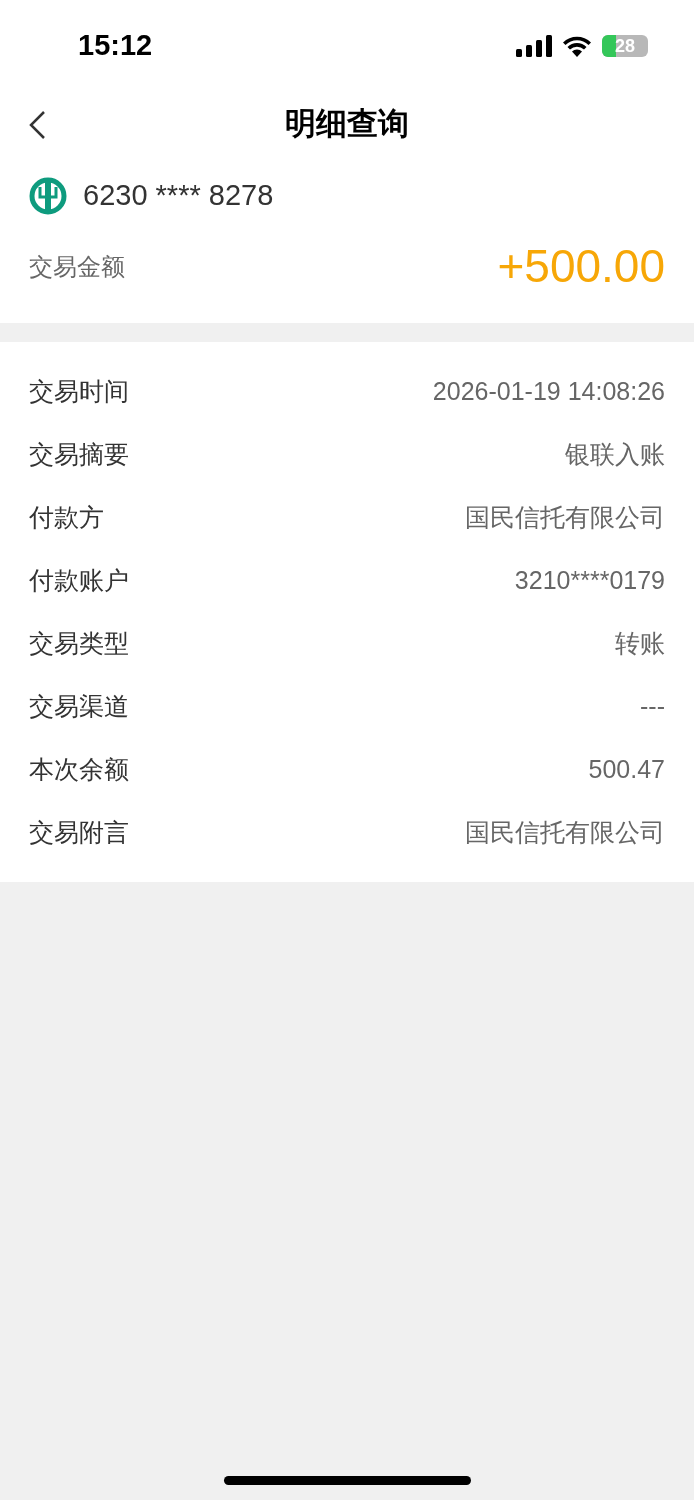 The height and width of the screenshot is (1500, 694). I want to click on detail-value: 转账, so click(640, 643).